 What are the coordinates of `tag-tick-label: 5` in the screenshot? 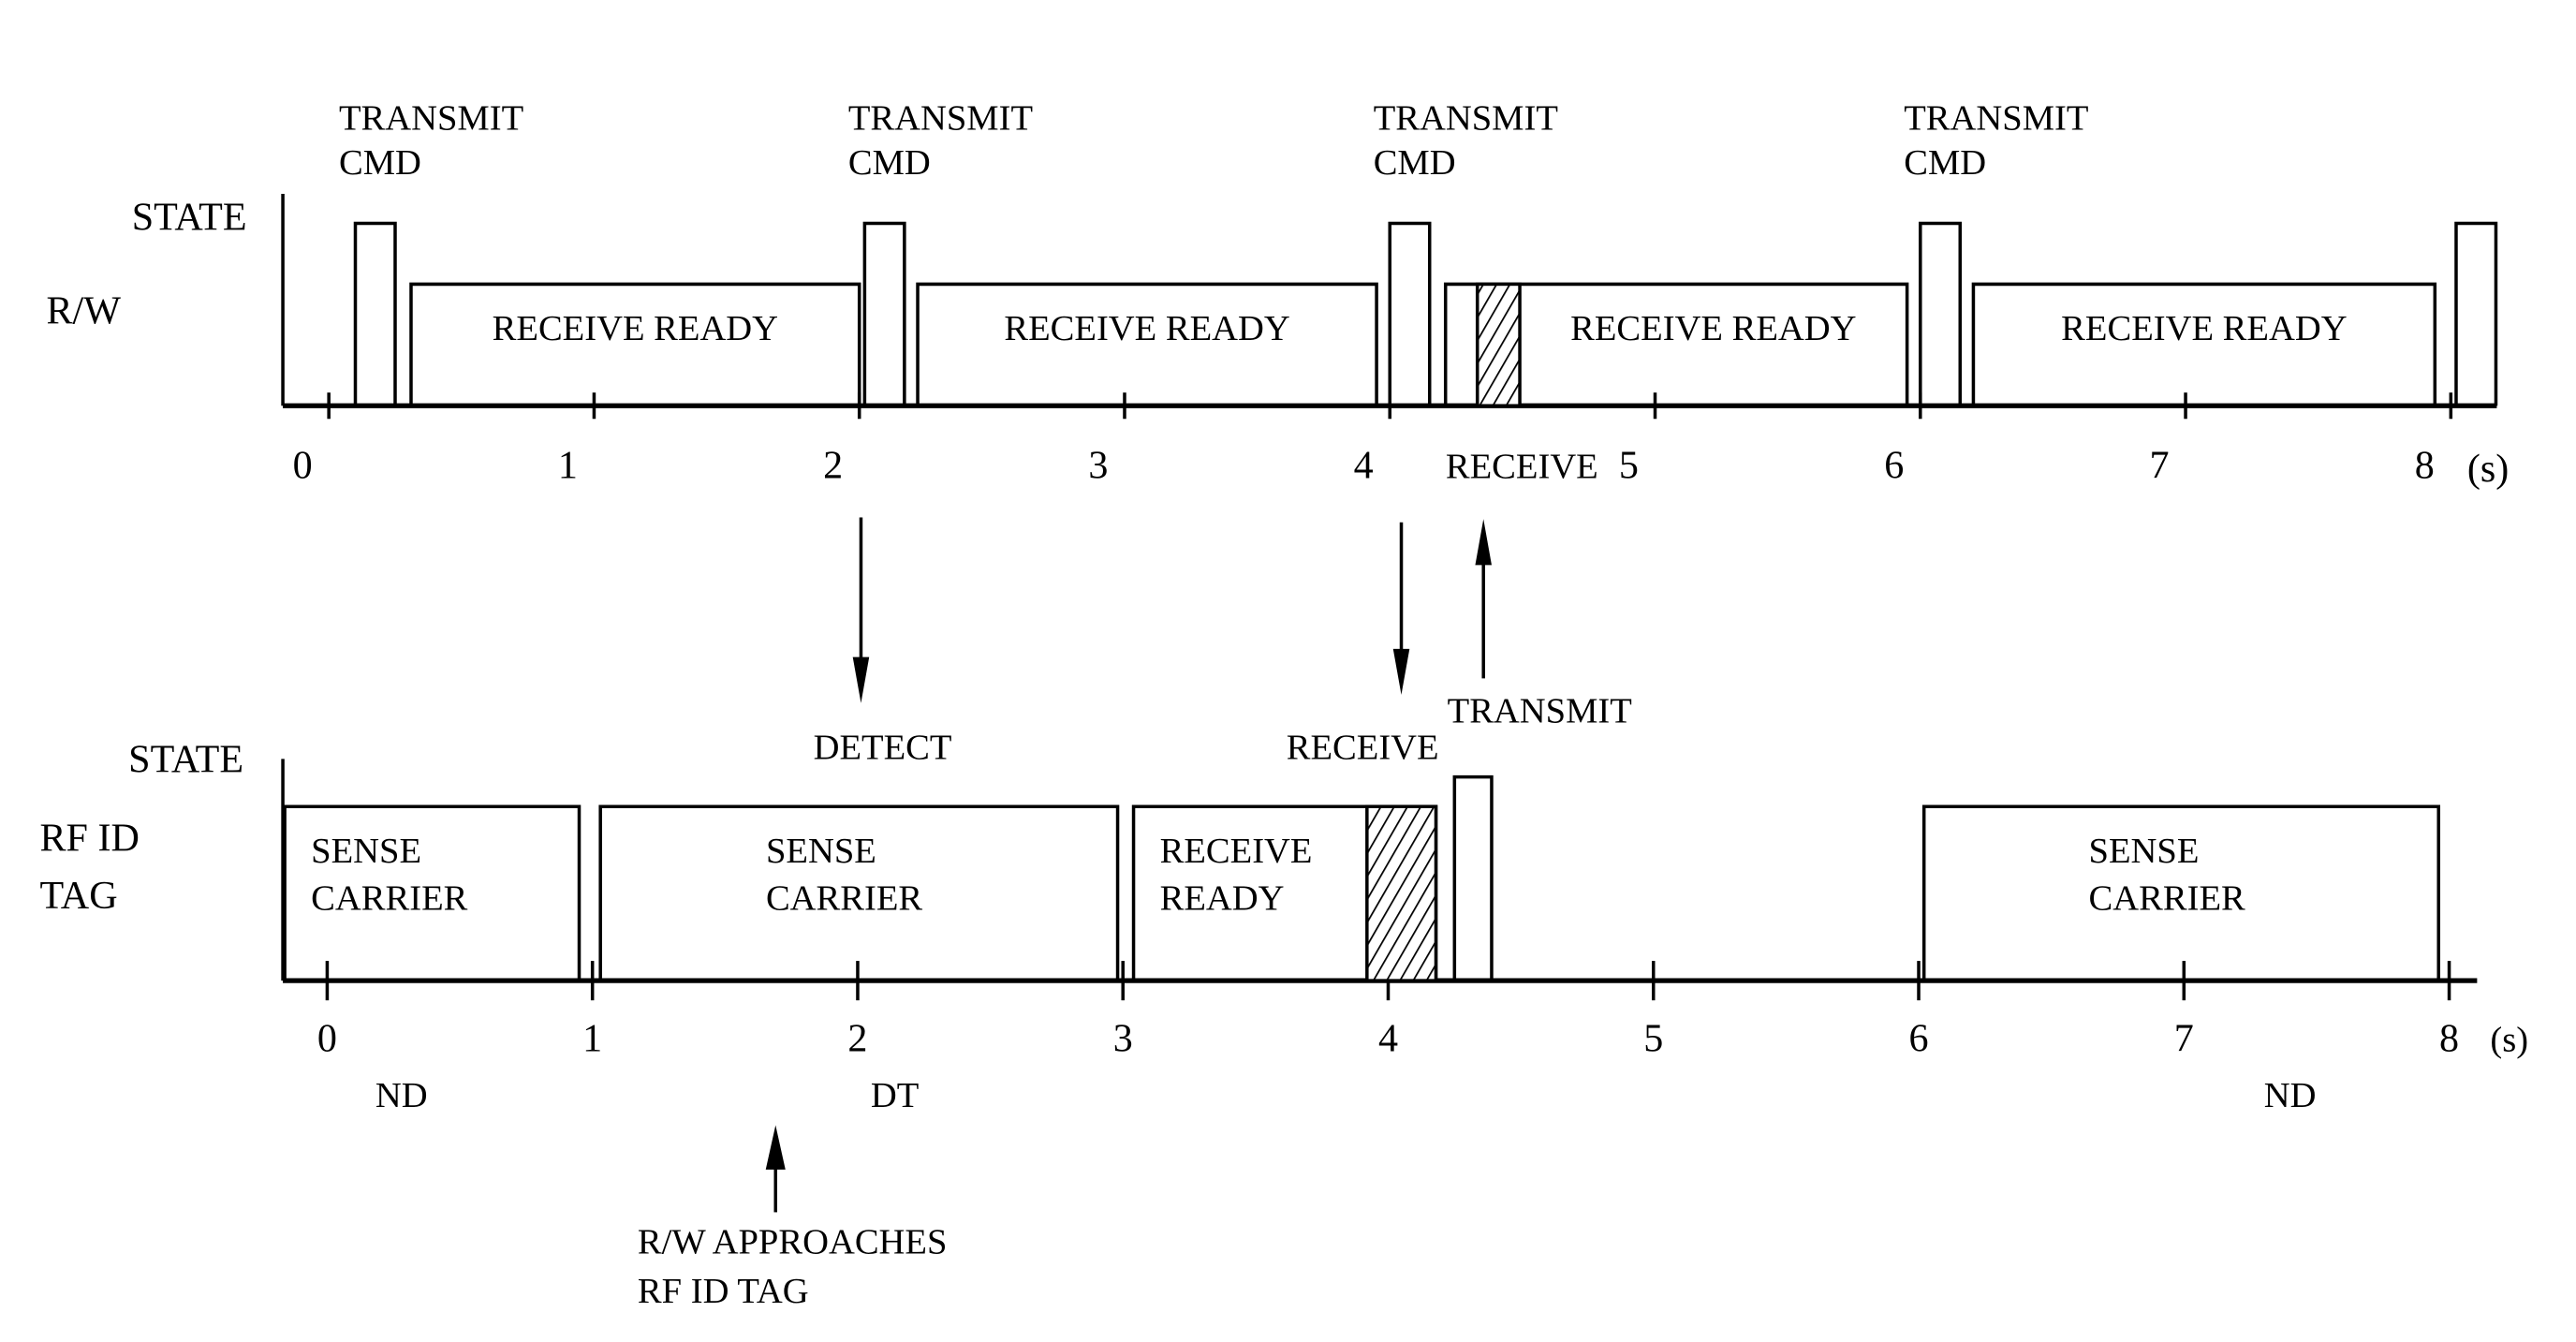 It's located at (1653, 1039).